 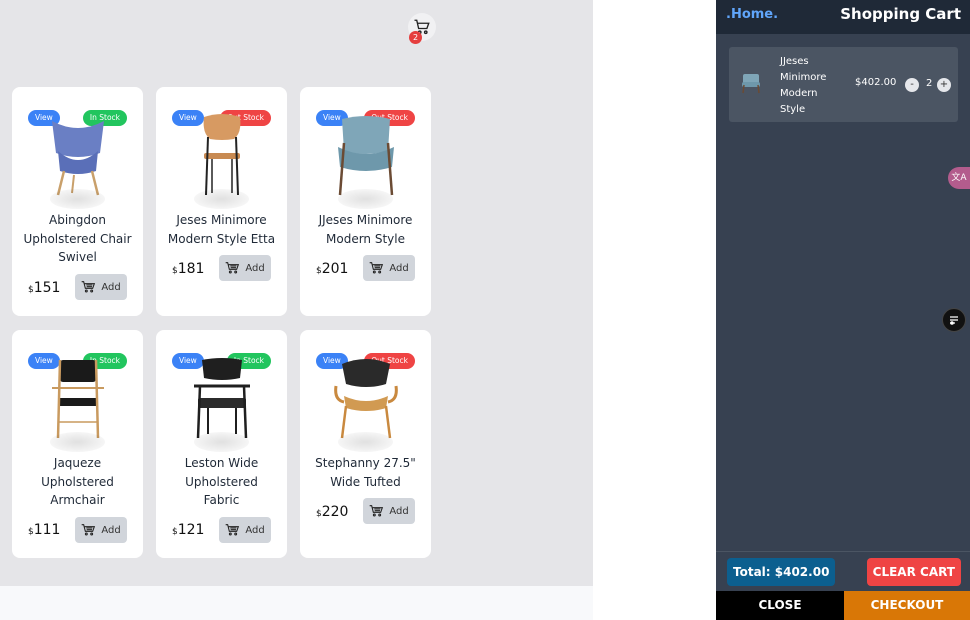 What do you see at coordinates (77, 238) in the screenshot?
I see `product-name: Abingdon Upholstered Chair Swivel` at bounding box center [77, 238].